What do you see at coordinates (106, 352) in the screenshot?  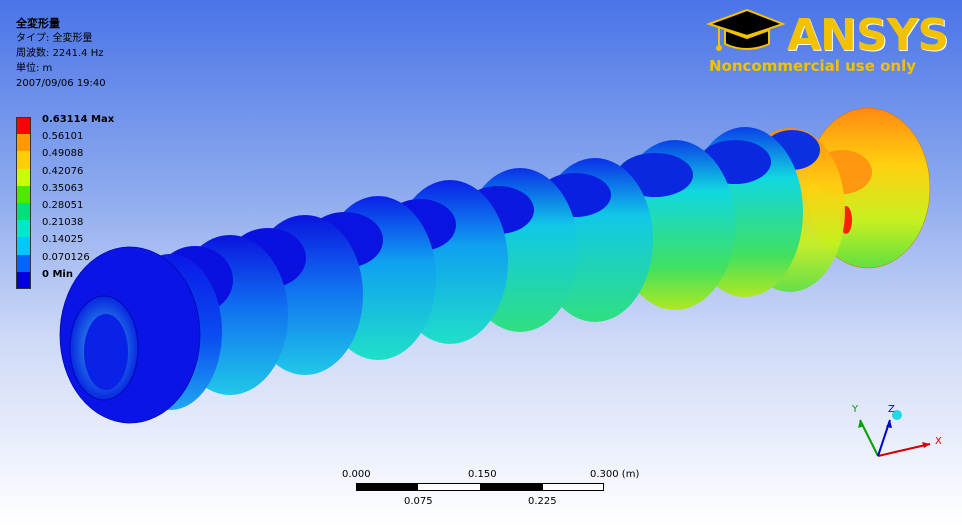 I see `coil-end-opening` at bounding box center [106, 352].